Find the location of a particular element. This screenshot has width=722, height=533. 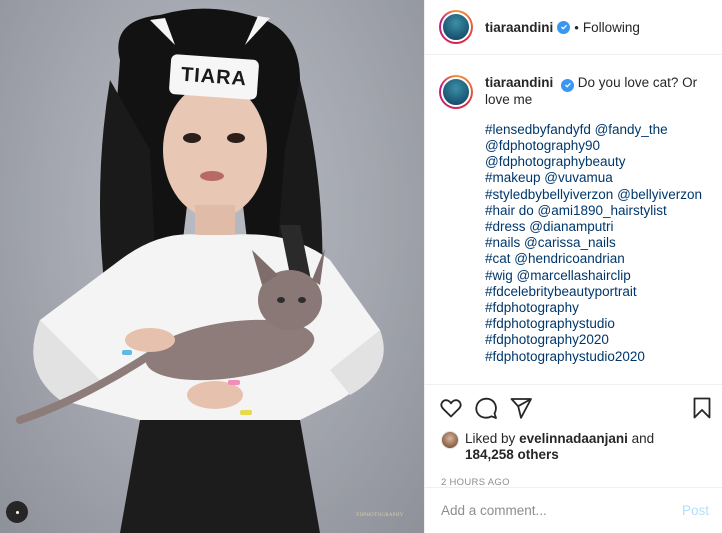

comment-icon is located at coordinates (486, 408).